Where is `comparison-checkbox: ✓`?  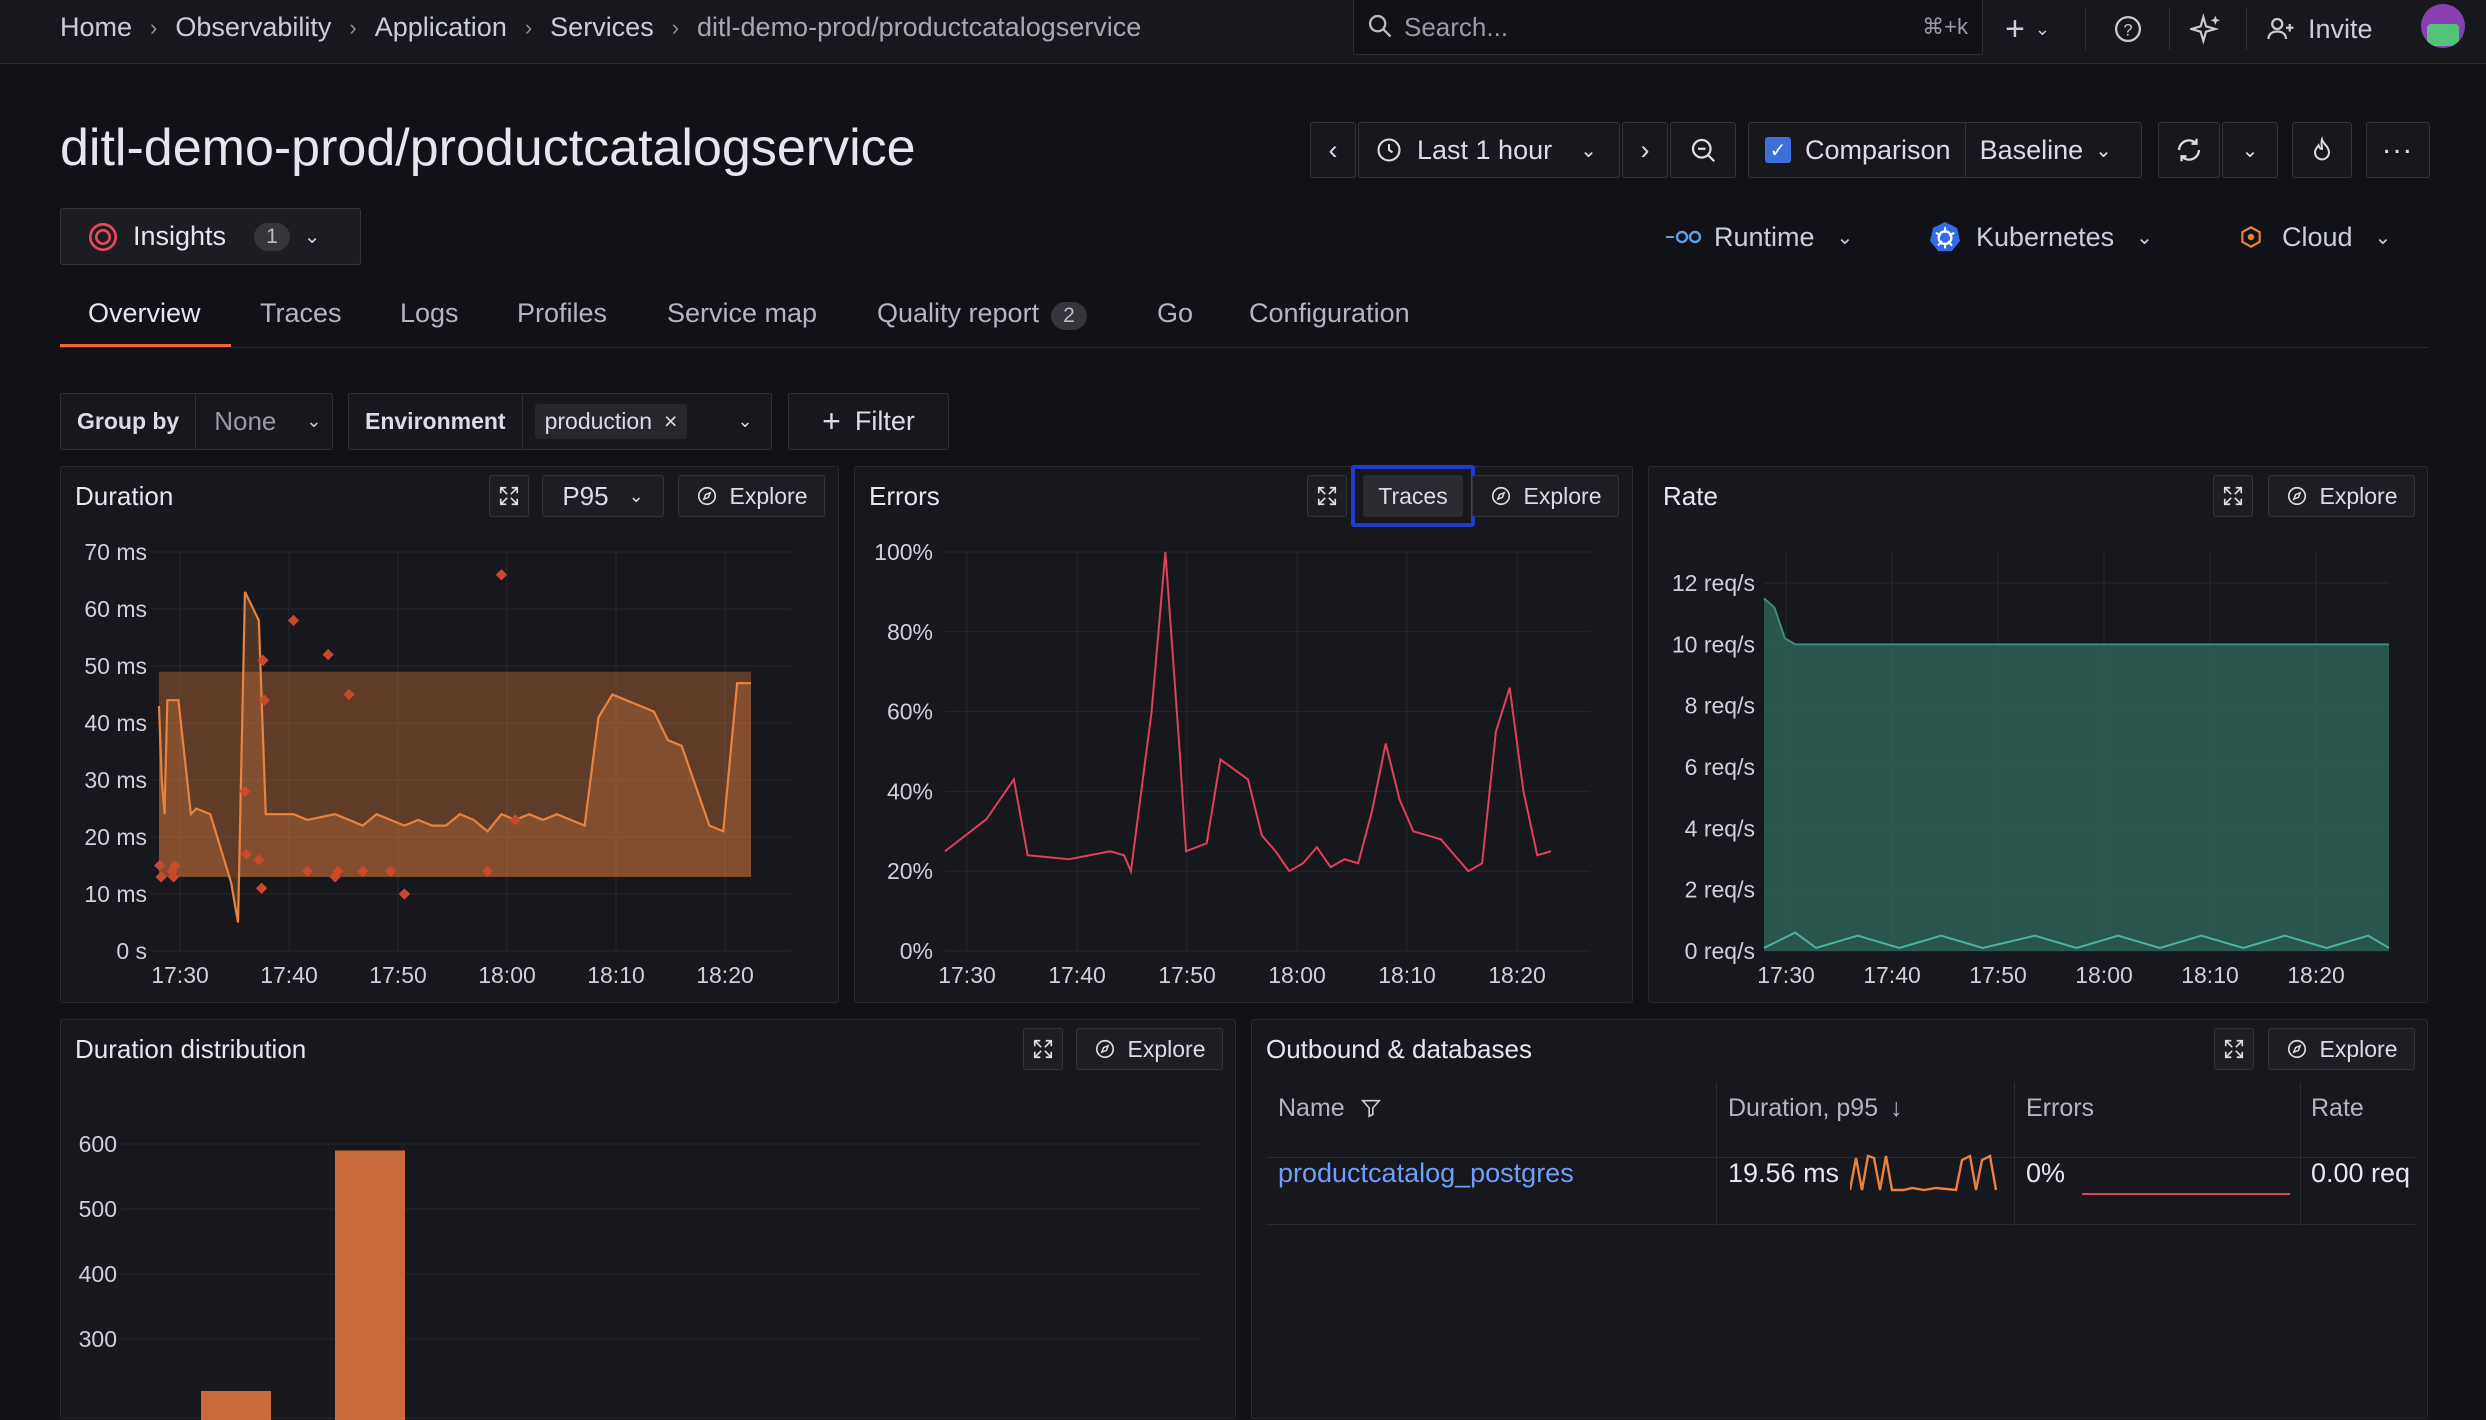
comparison-checkbox: ✓ is located at coordinates (1778, 150).